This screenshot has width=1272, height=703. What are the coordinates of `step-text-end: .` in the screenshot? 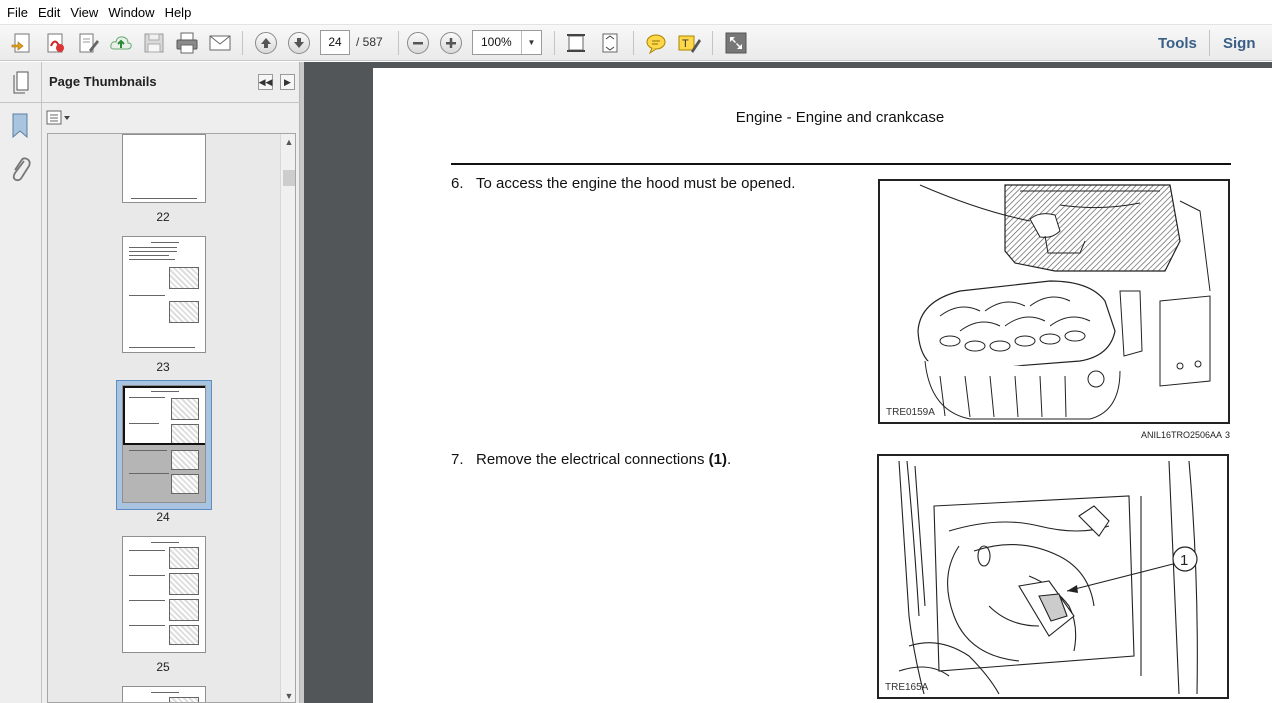 It's located at (729, 459).